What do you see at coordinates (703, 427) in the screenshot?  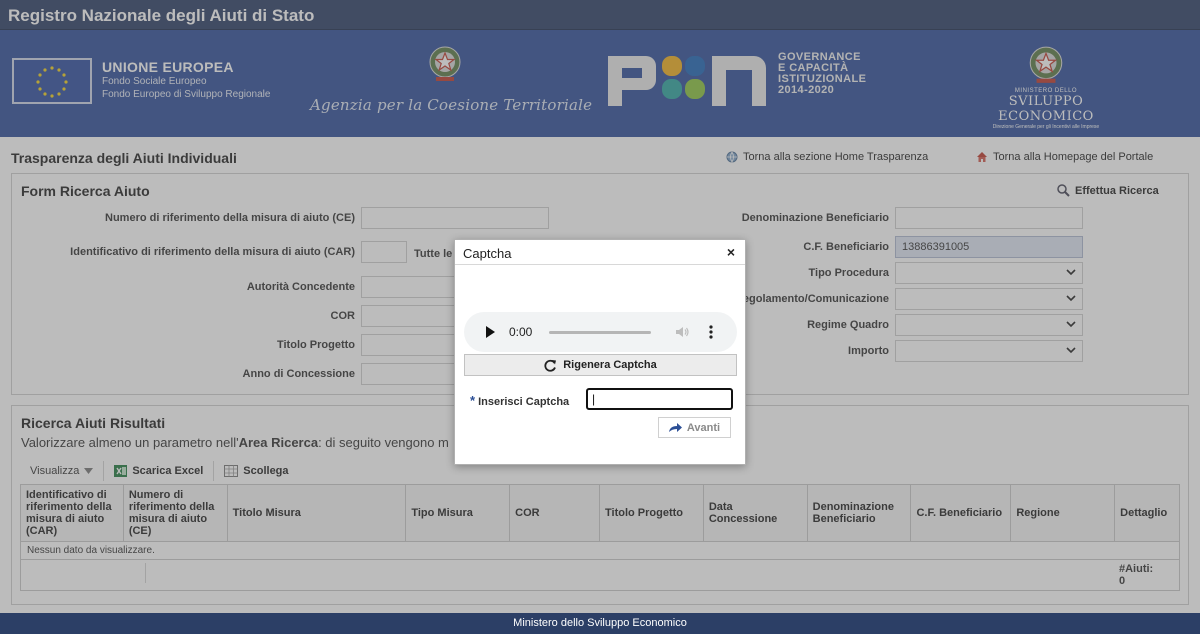 I see `avanti-label: Avanti` at bounding box center [703, 427].